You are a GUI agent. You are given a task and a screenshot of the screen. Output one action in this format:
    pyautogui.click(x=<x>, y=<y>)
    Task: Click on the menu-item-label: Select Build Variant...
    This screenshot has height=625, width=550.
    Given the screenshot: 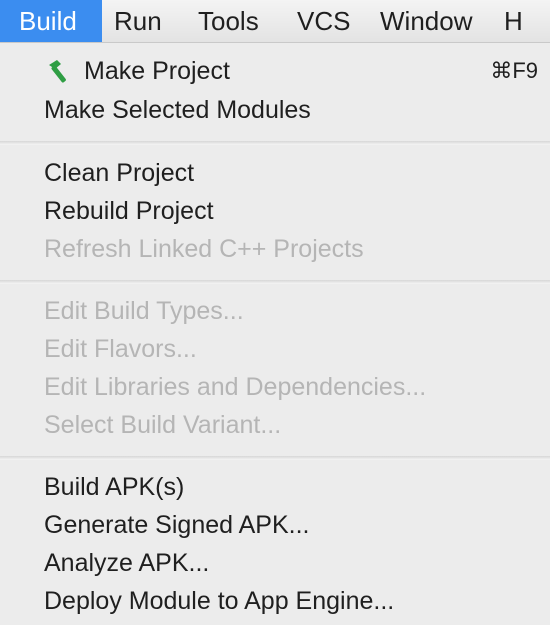 What is the action you would take?
    pyautogui.click(x=163, y=424)
    